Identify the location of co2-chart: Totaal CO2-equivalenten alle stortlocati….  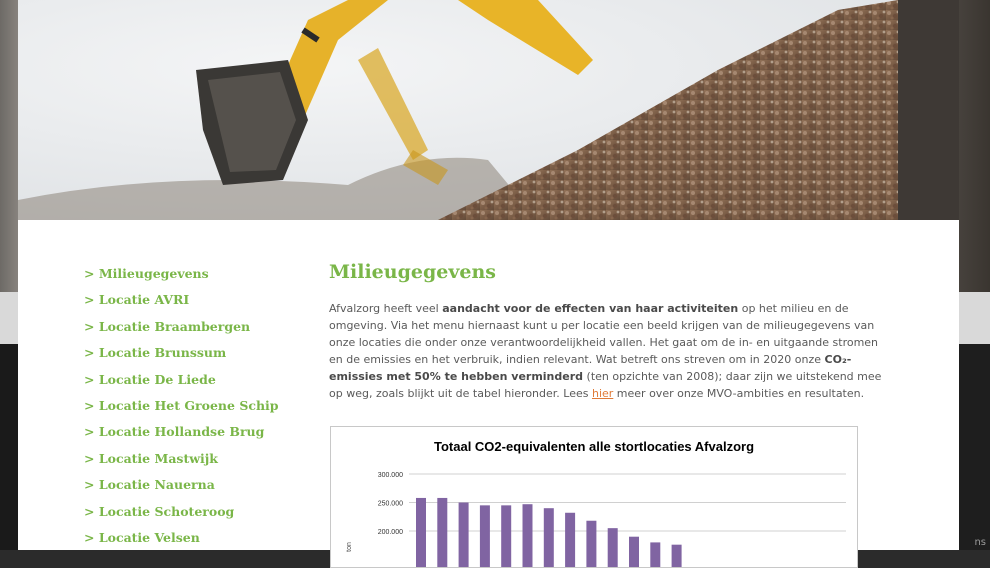
(594, 497).